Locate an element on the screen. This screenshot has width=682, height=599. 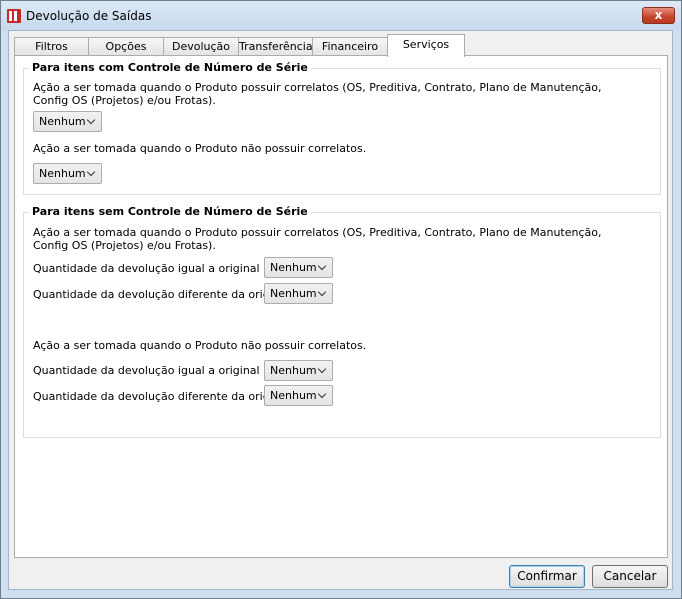
group1-action-with-text-line2: Config OS (Projetos) e/ou Frotas). is located at coordinates (124, 100).